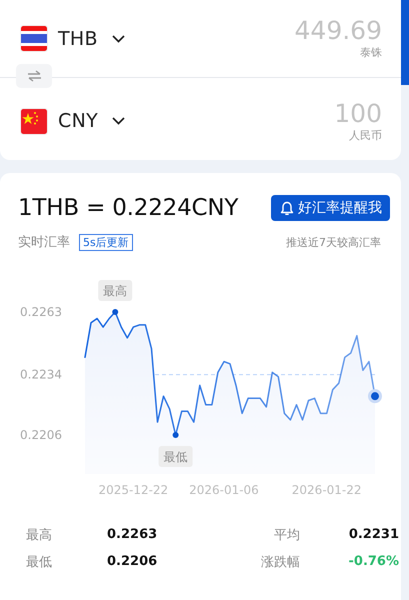 The image size is (409, 600). Describe the element at coordinates (41, 435) in the screenshot. I see `y-axis-label: 0.2206` at that location.